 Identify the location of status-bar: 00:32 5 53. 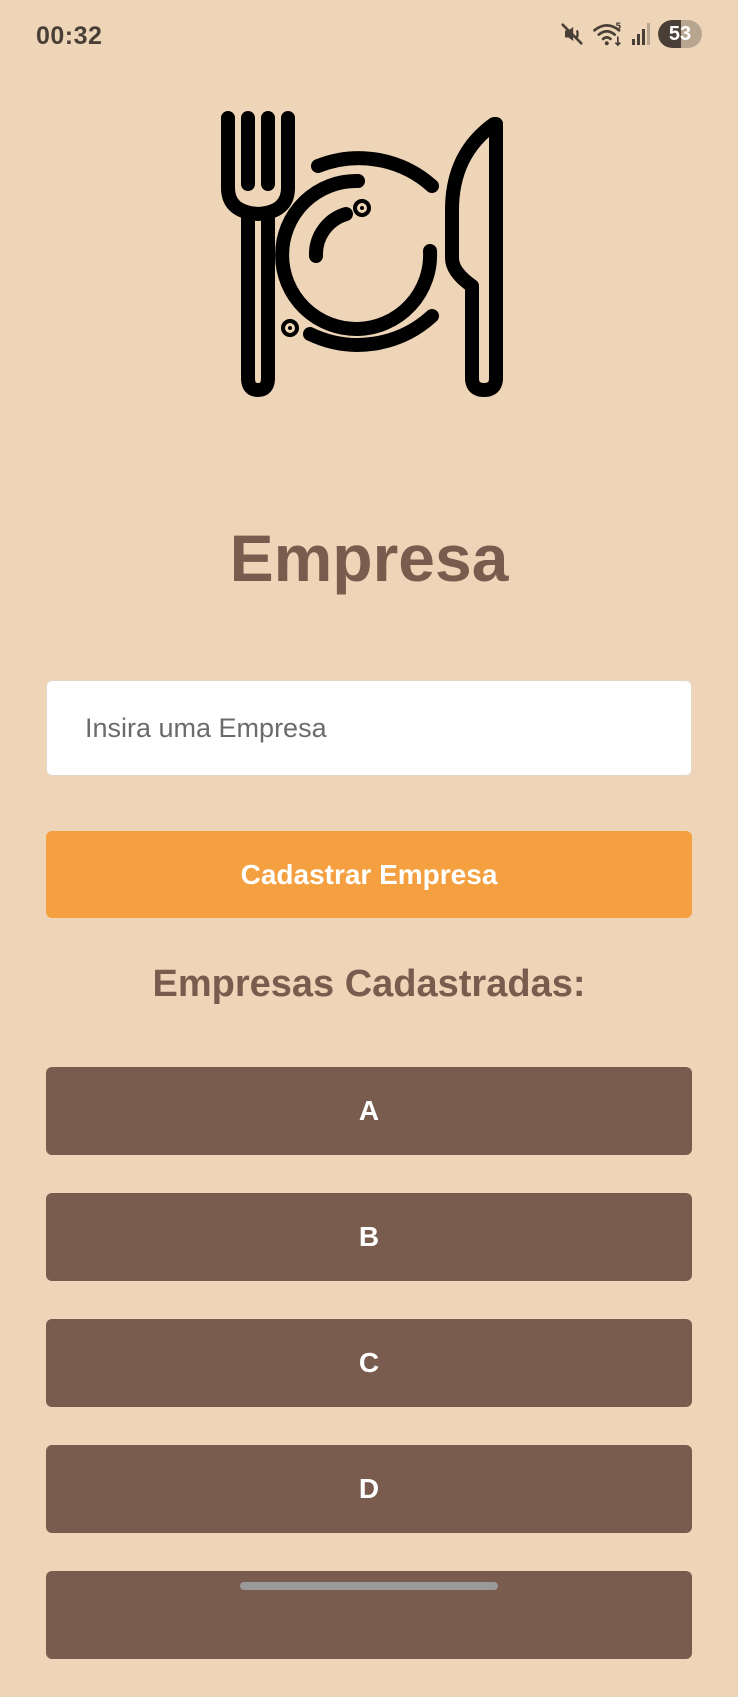
(369, 38).